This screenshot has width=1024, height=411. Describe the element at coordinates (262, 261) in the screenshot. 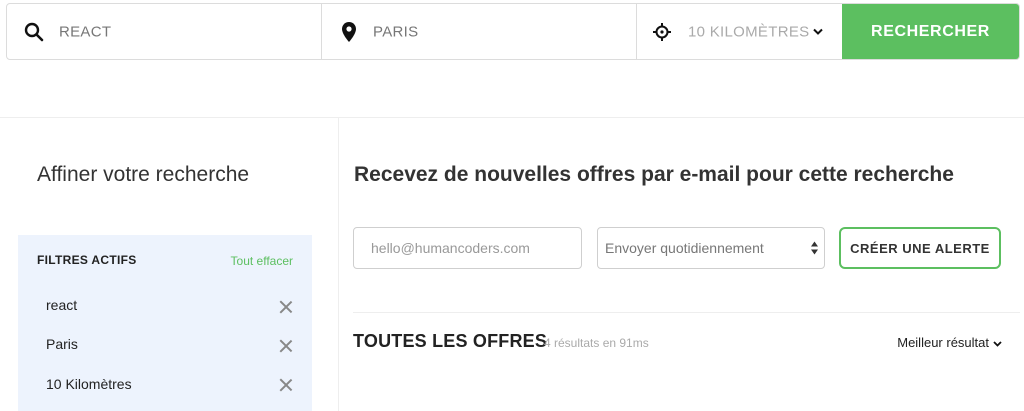

I see `clear-all-filters-link: Tout effacer` at that location.